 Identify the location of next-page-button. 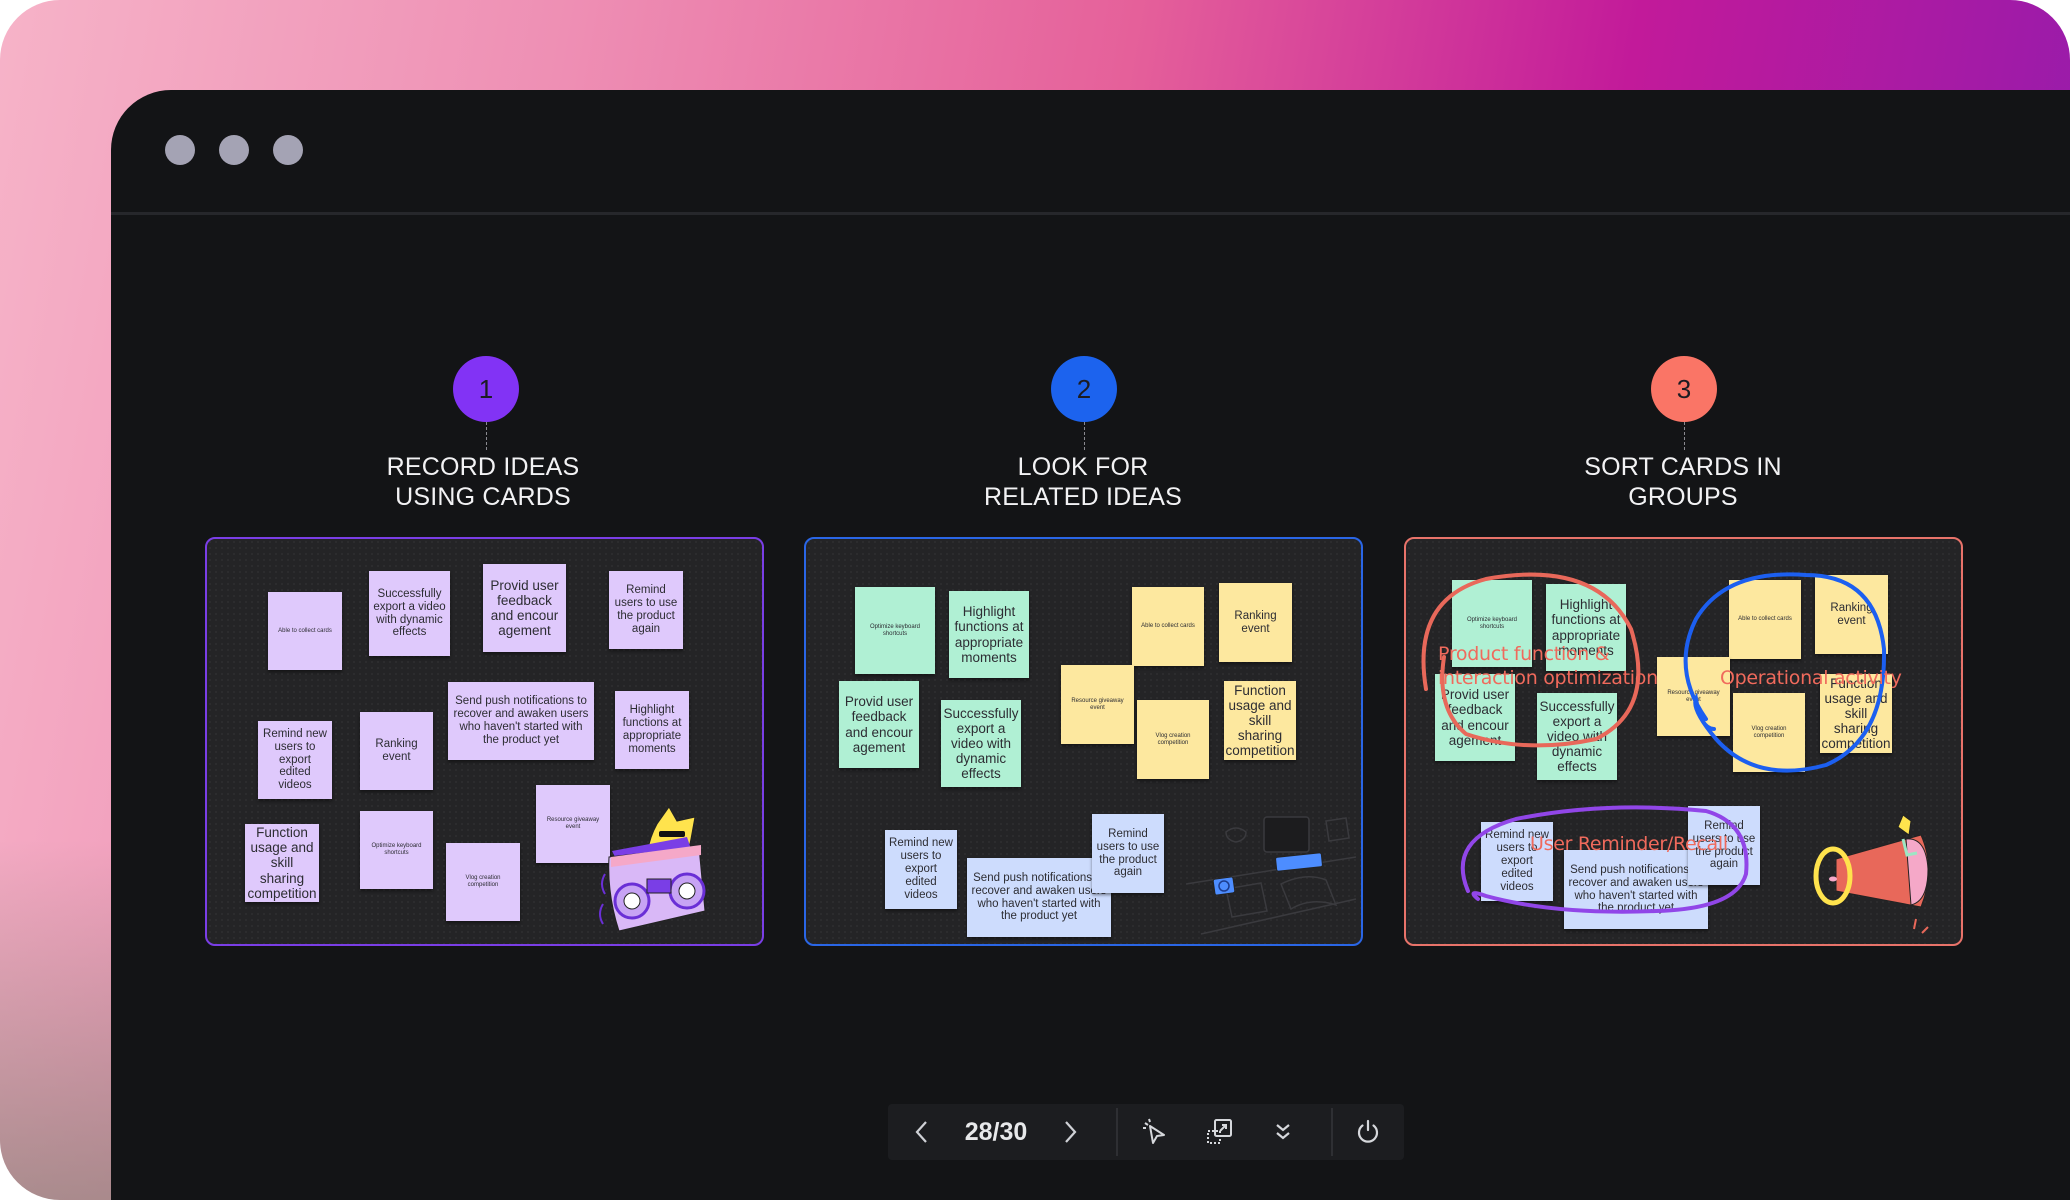
(1070, 1132).